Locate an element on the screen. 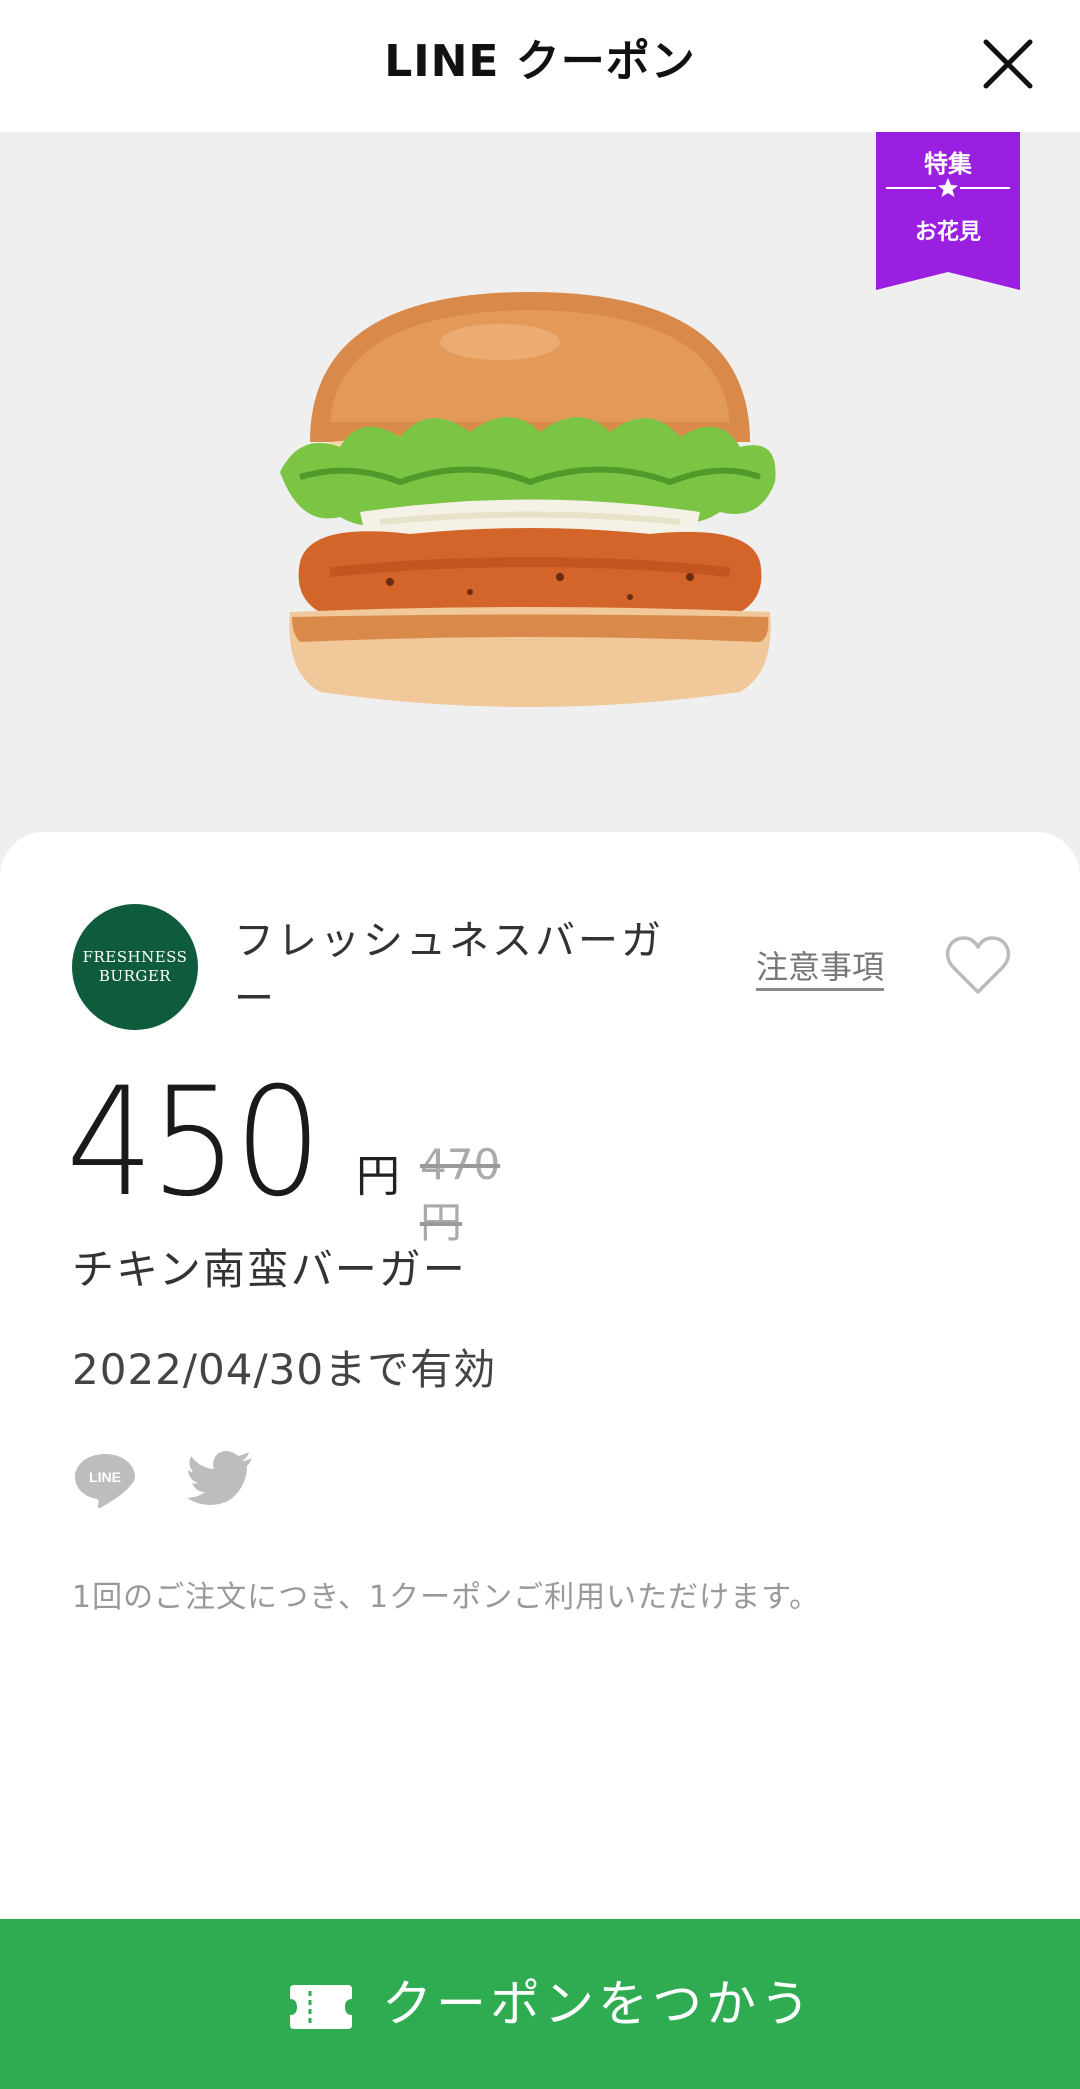 This screenshot has width=1080, height=2089. brand-logo: FRESHNESS BURGER is located at coordinates (135, 967).